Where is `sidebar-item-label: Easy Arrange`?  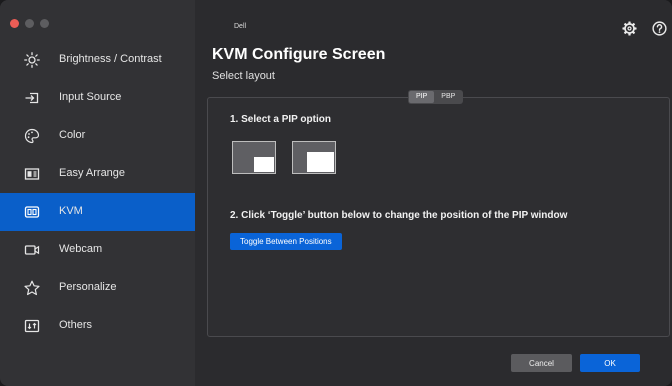
sidebar-item-label: Easy Arrange is located at coordinates (92, 173).